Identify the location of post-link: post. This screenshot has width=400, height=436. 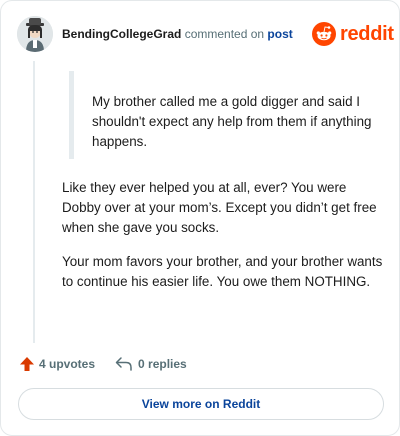
(279, 34).